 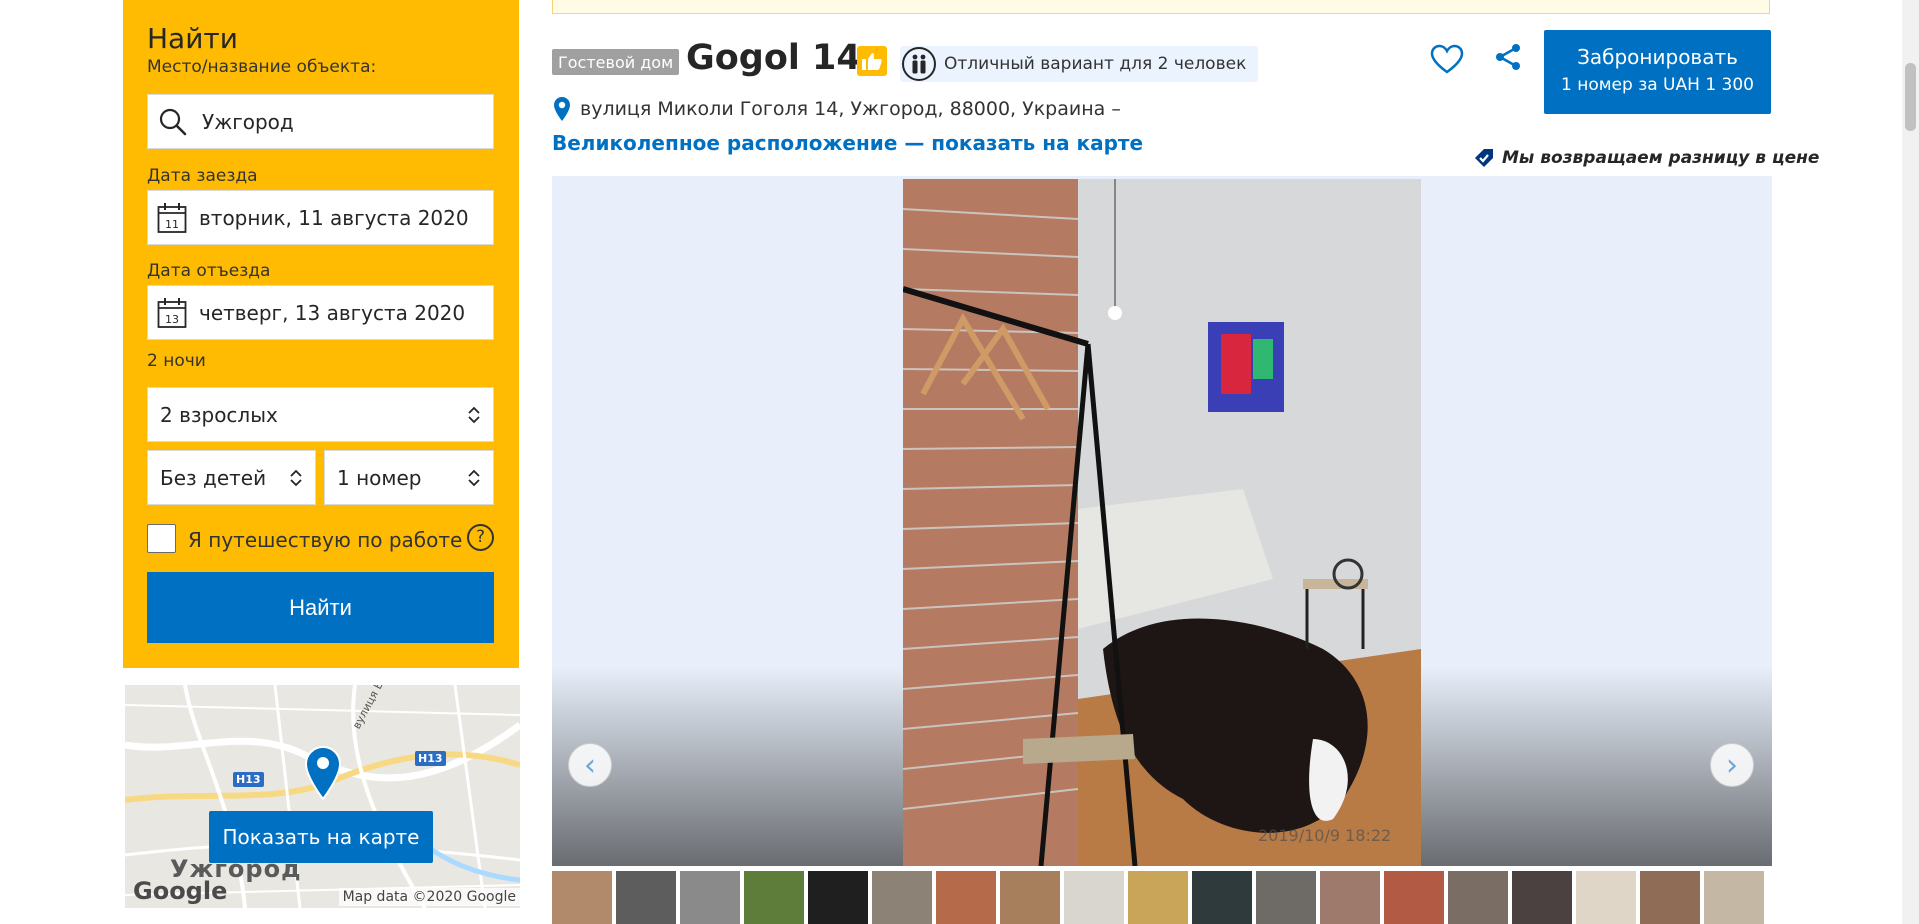 What do you see at coordinates (1910, 97) in the screenshot?
I see `scrollbar-thumb` at bounding box center [1910, 97].